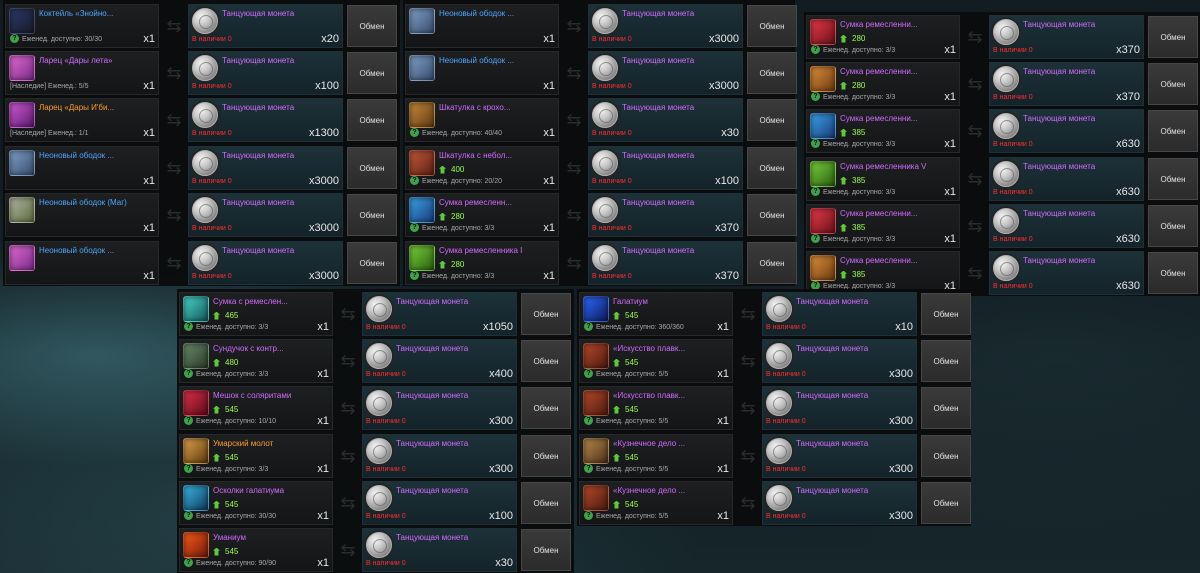 This screenshot has width=1200, height=573. What do you see at coordinates (265, 26) in the screenshot?
I see `cost-slot: Танцующая монета В наличии 0 x20` at bounding box center [265, 26].